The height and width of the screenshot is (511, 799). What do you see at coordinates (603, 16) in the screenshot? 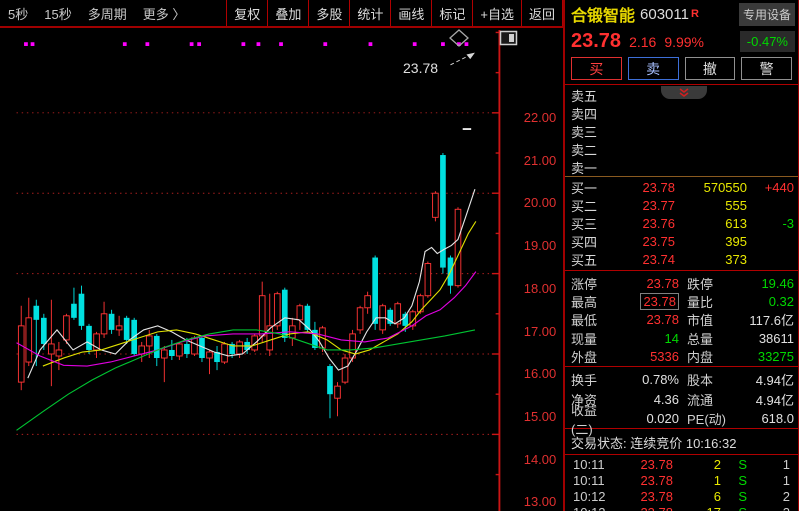
I see `stock-name: 合锻智能` at bounding box center [603, 16].